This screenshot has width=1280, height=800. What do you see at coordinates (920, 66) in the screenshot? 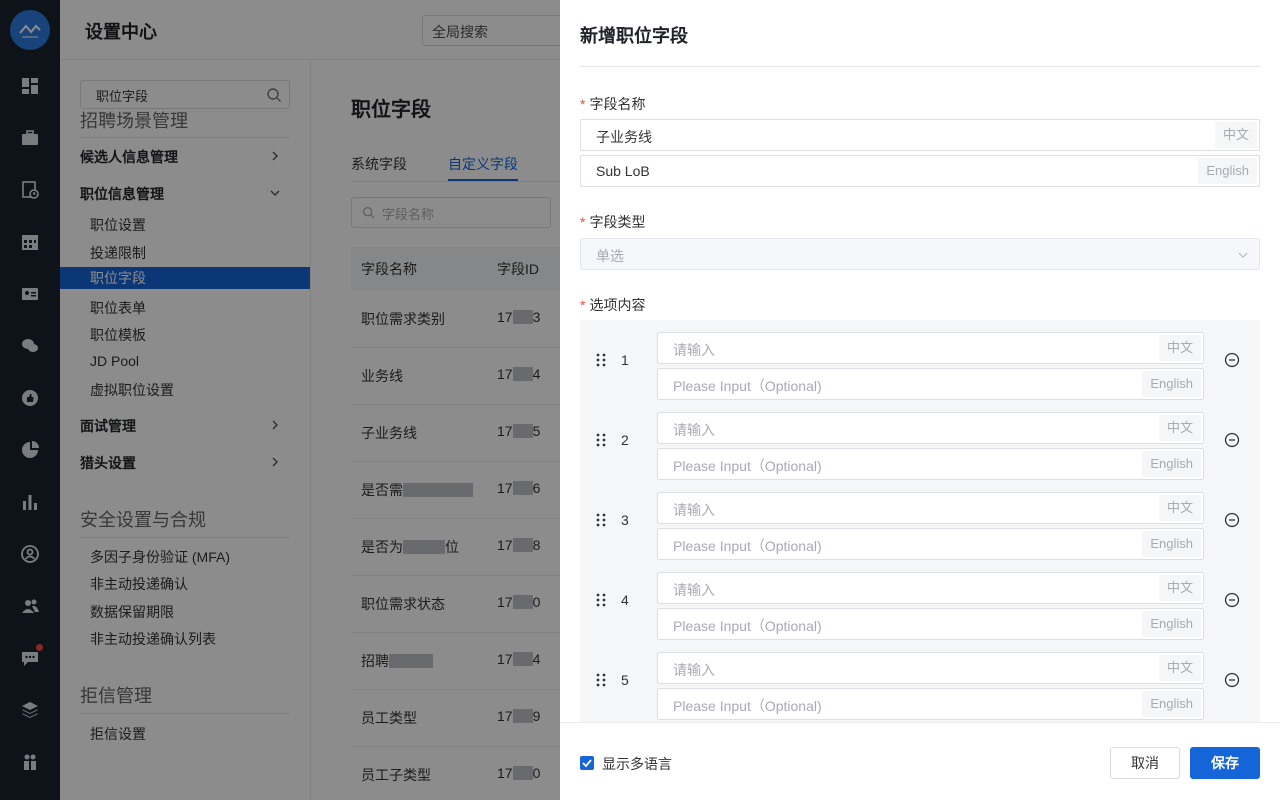
I see `divider` at bounding box center [920, 66].